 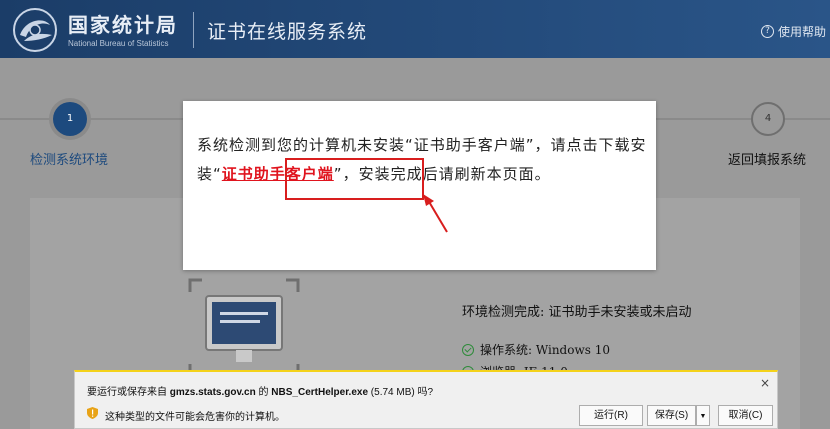 I want to click on check-circle-icon, so click(x=468, y=349).